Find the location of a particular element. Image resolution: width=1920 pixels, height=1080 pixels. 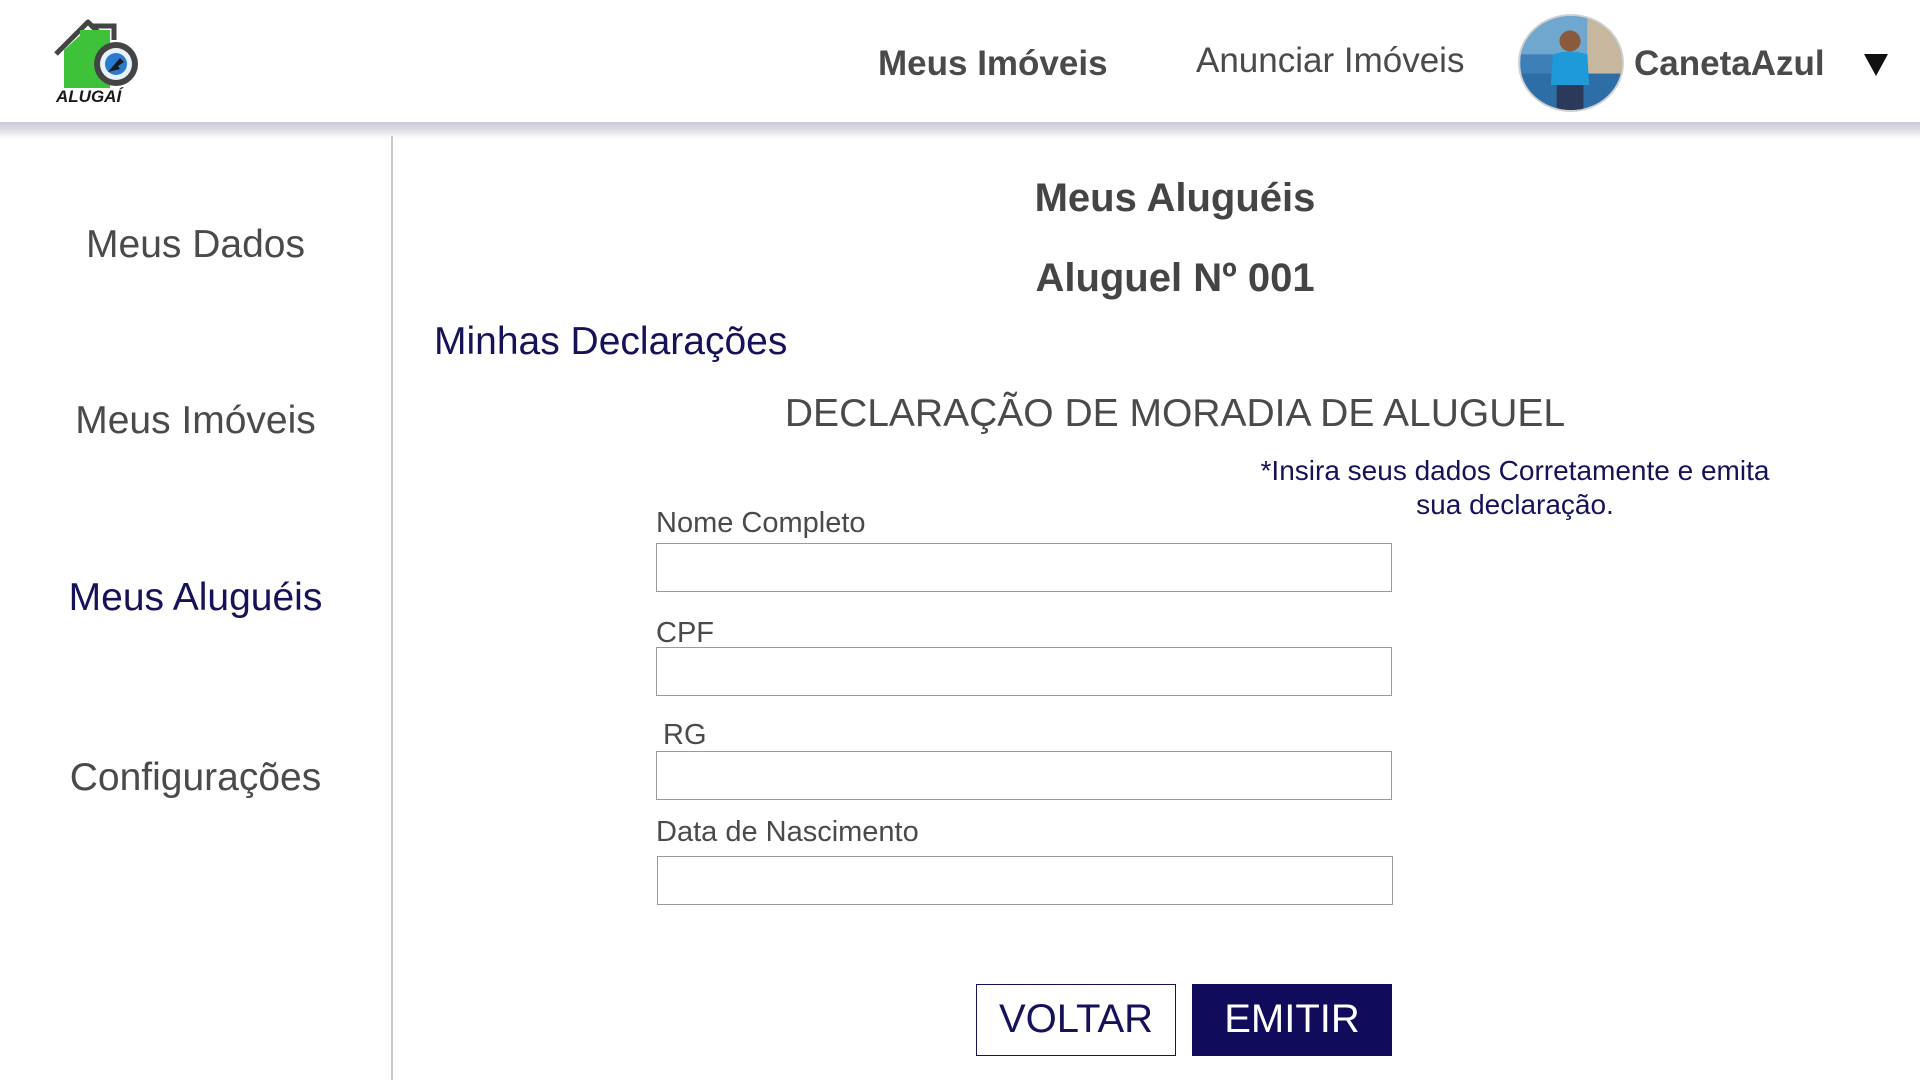

logo-text: ALUGAÍ is located at coordinates (89, 96).